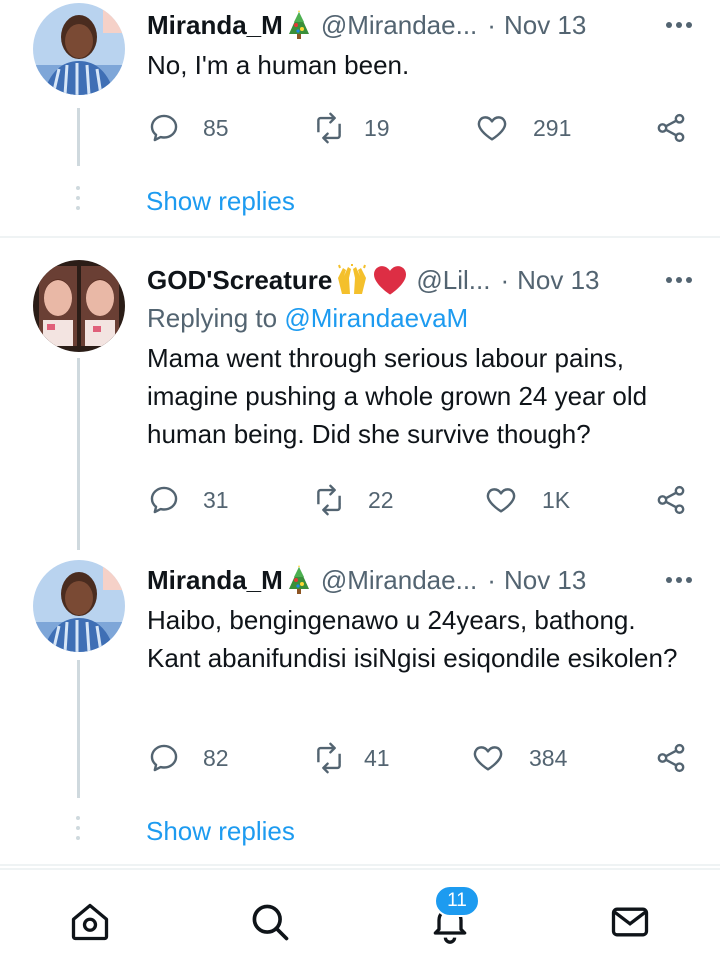  Describe the element at coordinates (556, 499) in the screenshot. I see `like-count: 1K` at that location.